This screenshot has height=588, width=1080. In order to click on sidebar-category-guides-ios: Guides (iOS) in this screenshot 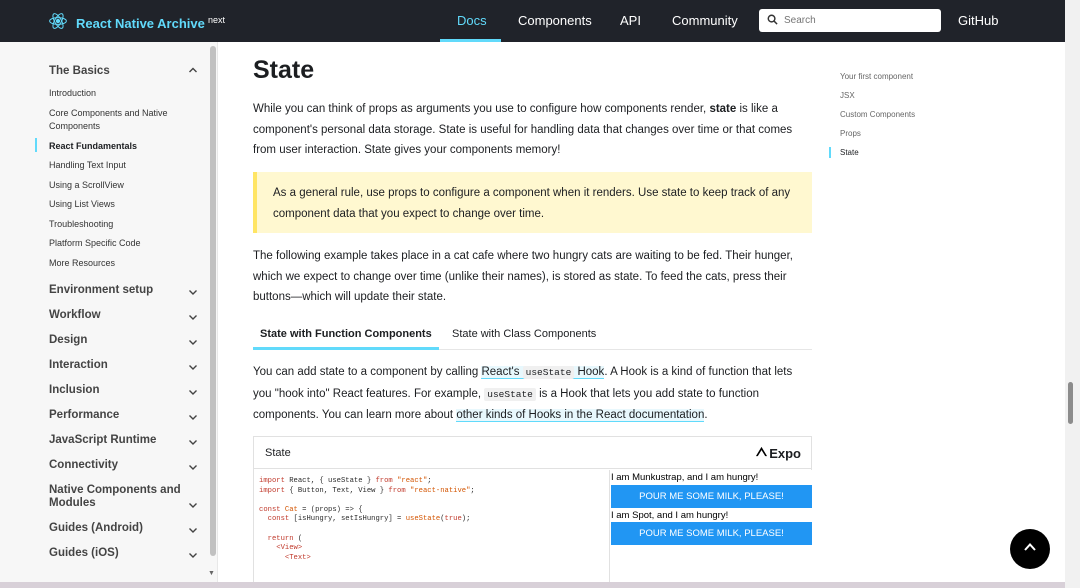, I will do `click(84, 553)`.